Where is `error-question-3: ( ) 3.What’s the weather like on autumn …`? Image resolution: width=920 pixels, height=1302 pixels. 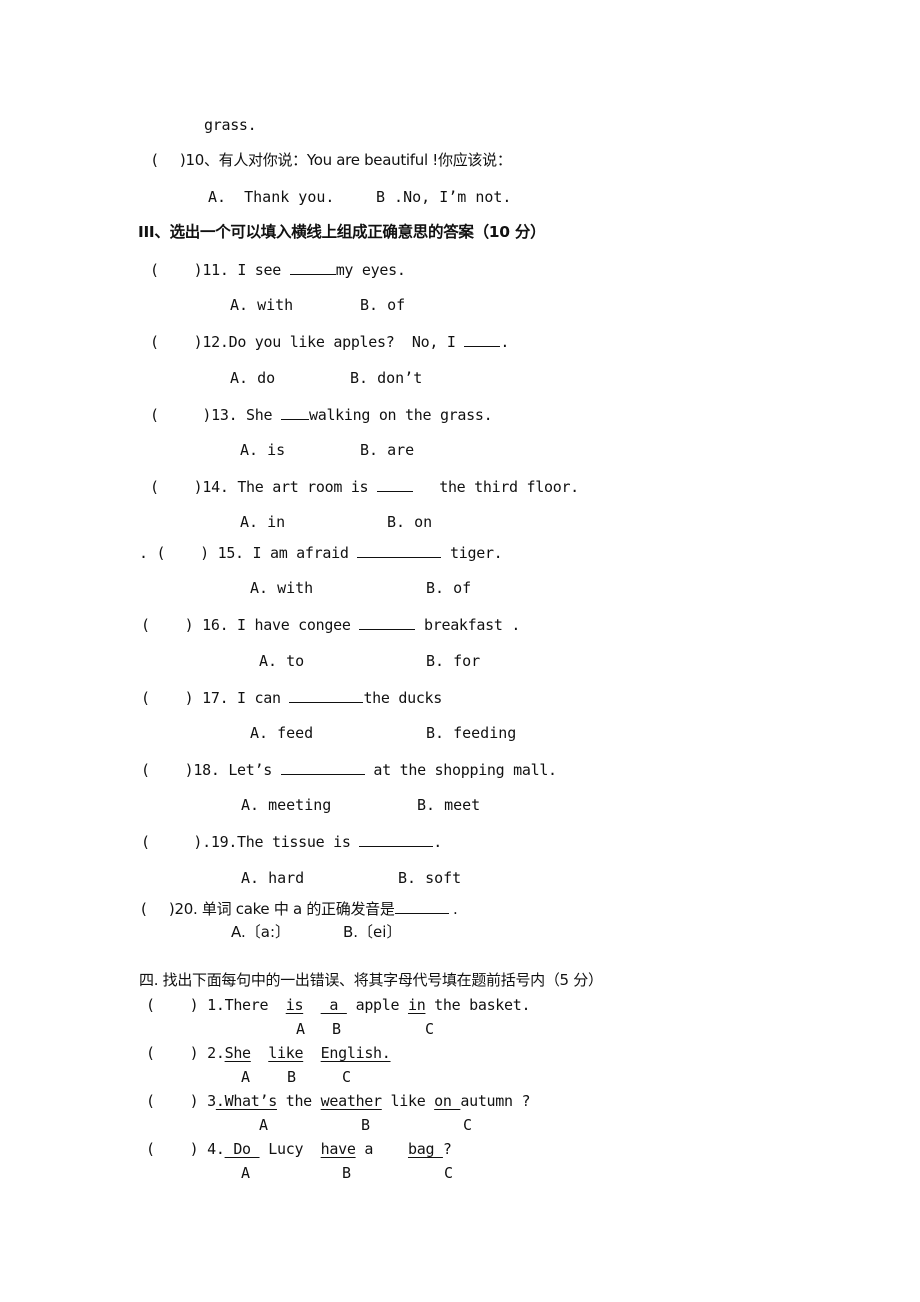
error-question-3: ( ) 3.What’s the weather like on autumn … is located at coordinates (338, 1101).